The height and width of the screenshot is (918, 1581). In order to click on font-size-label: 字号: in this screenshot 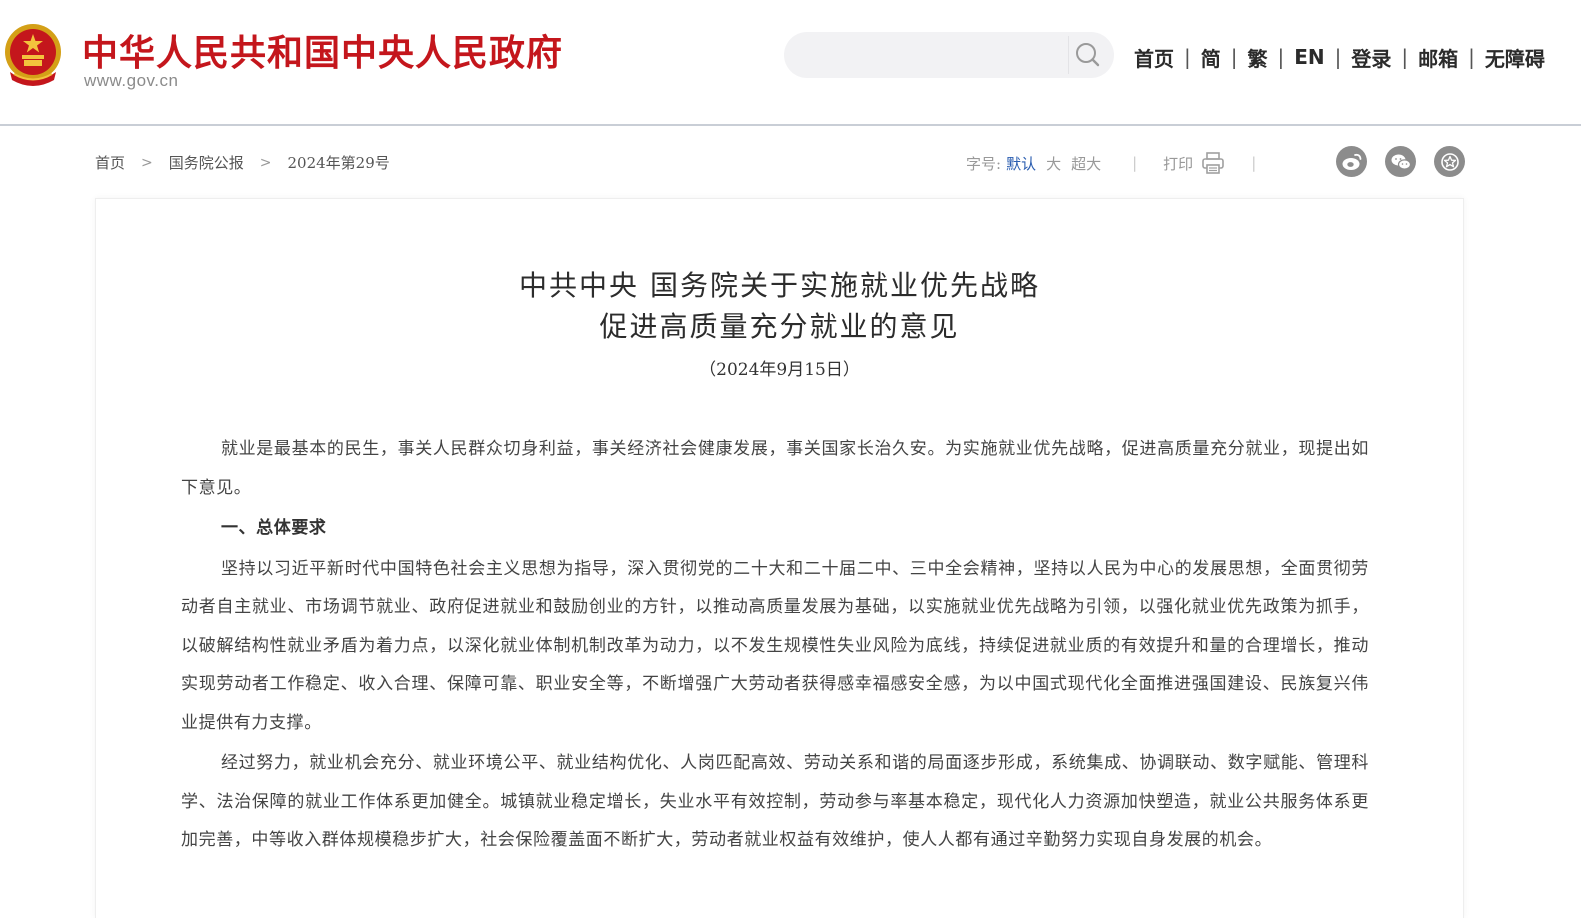, I will do `click(984, 163)`.